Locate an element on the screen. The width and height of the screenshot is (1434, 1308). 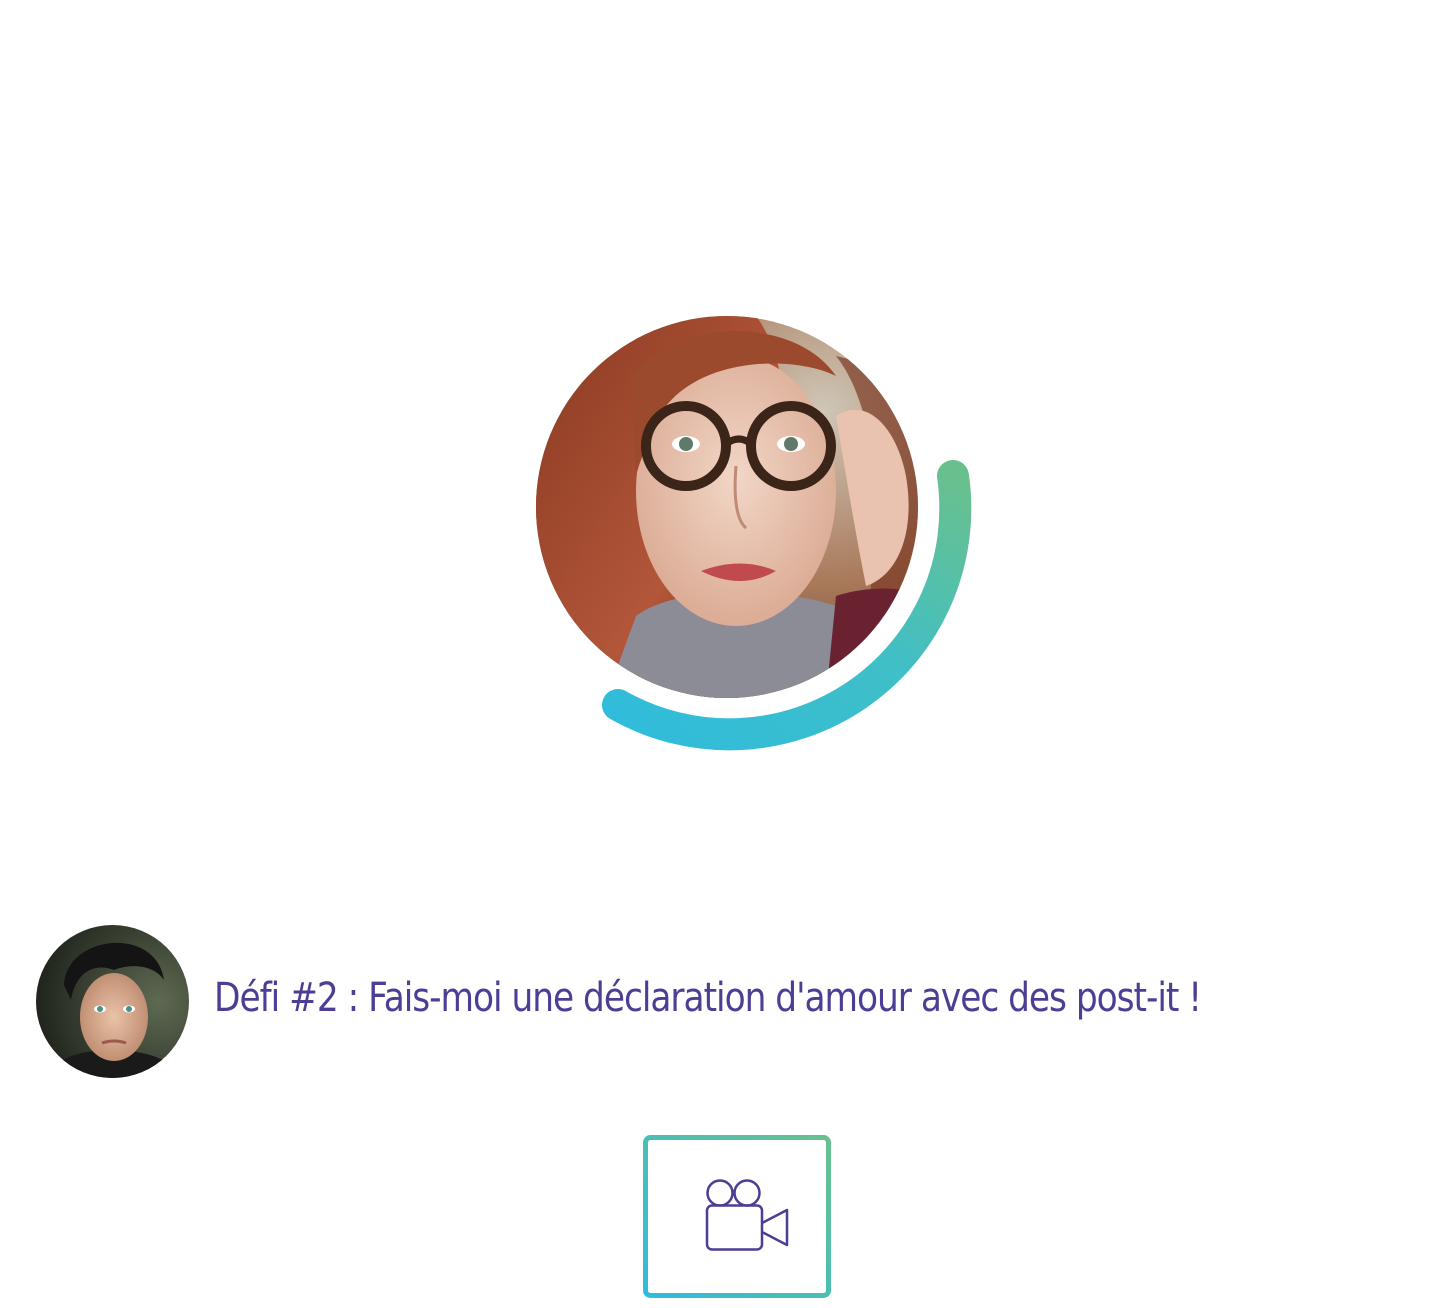
avatar is located at coordinates (112, 1001).